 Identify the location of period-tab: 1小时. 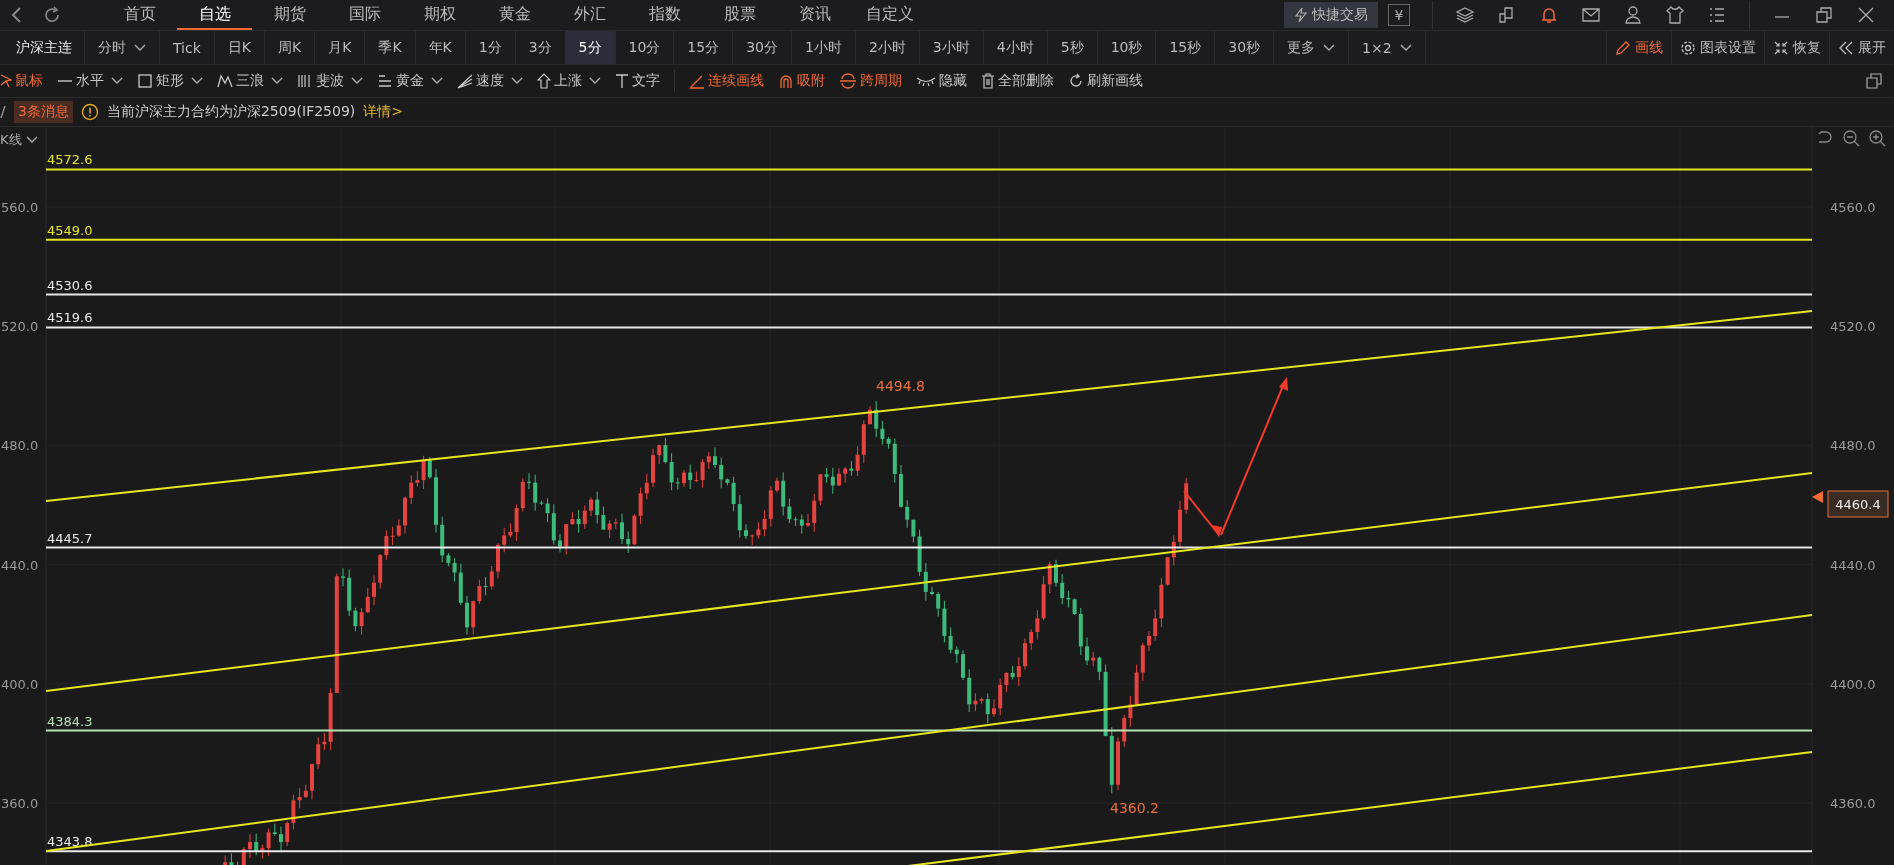
(824, 47).